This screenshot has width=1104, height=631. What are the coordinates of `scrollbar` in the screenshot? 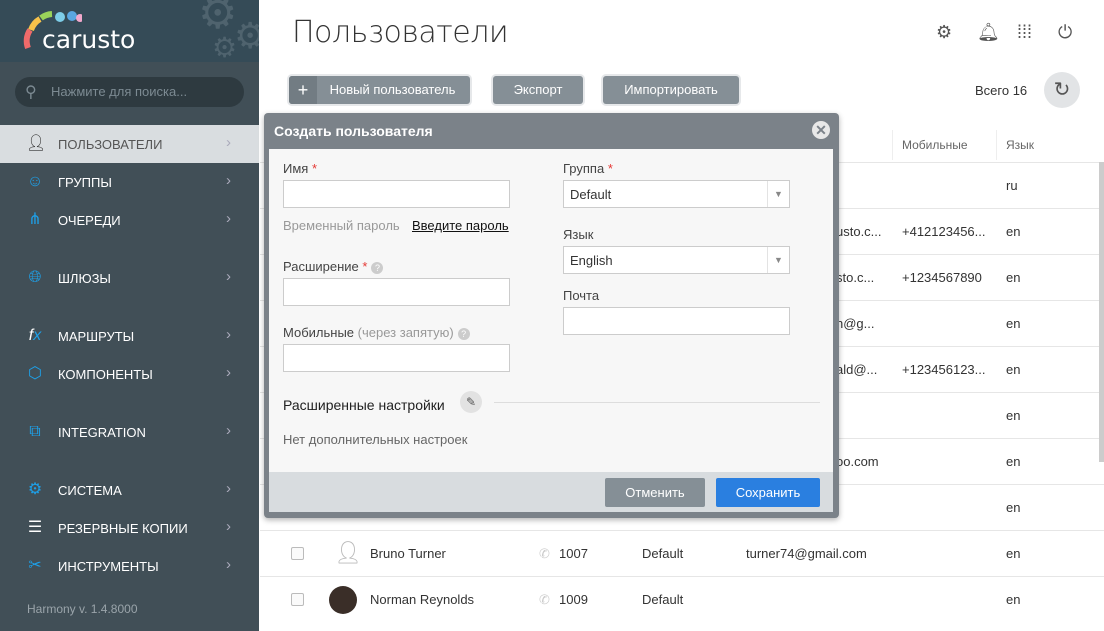 It's located at (1101, 312).